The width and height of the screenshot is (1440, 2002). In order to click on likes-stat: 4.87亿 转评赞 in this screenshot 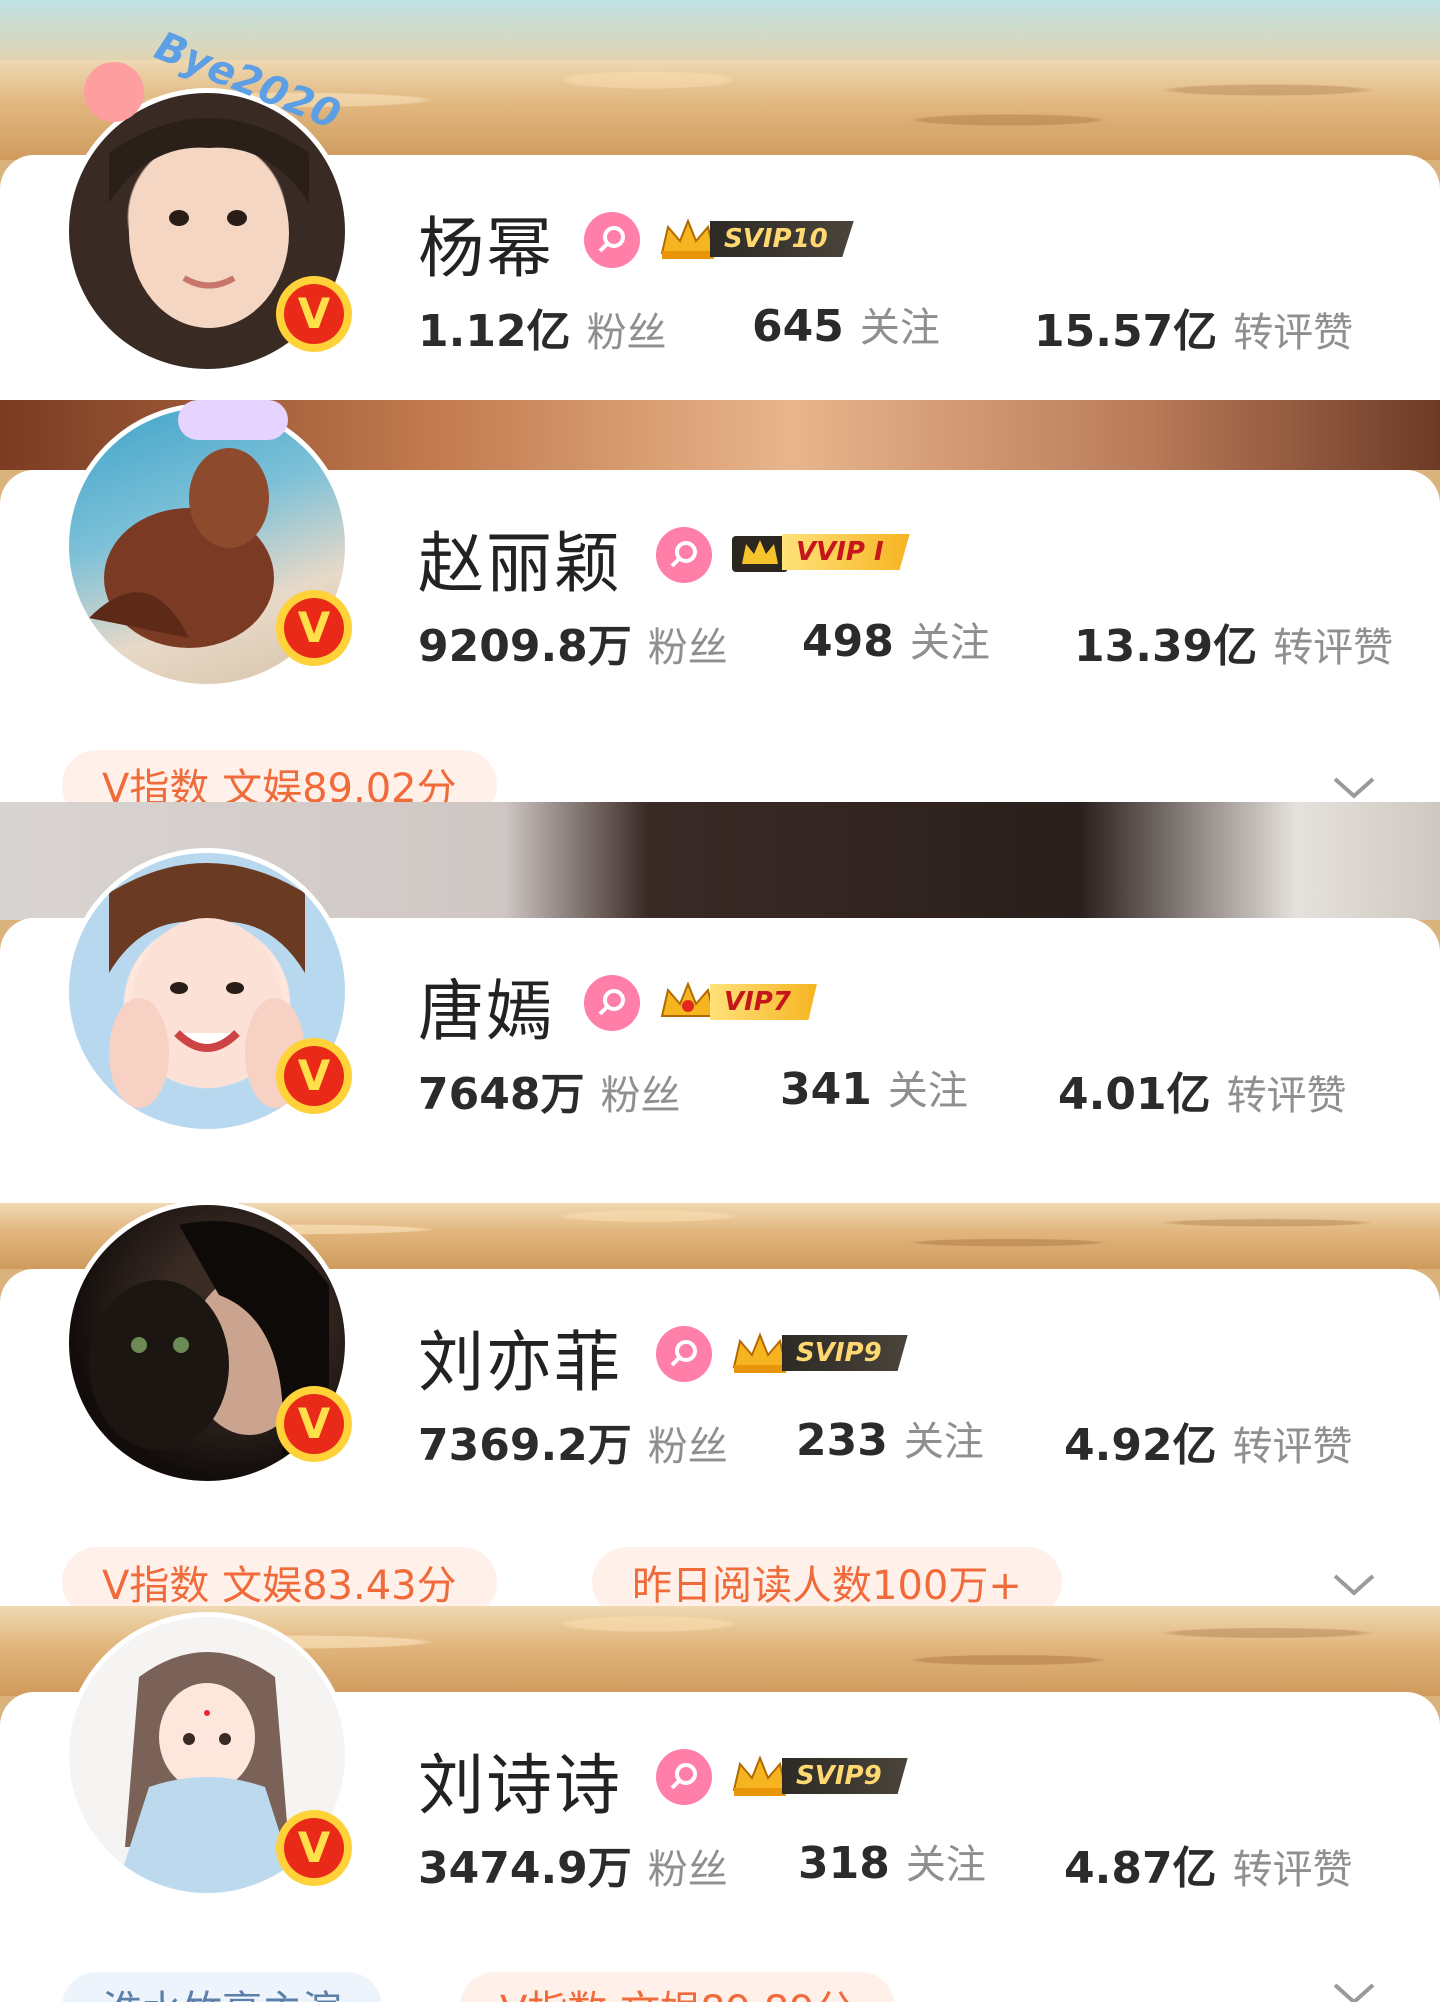, I will do `click(1208, 1864)`.